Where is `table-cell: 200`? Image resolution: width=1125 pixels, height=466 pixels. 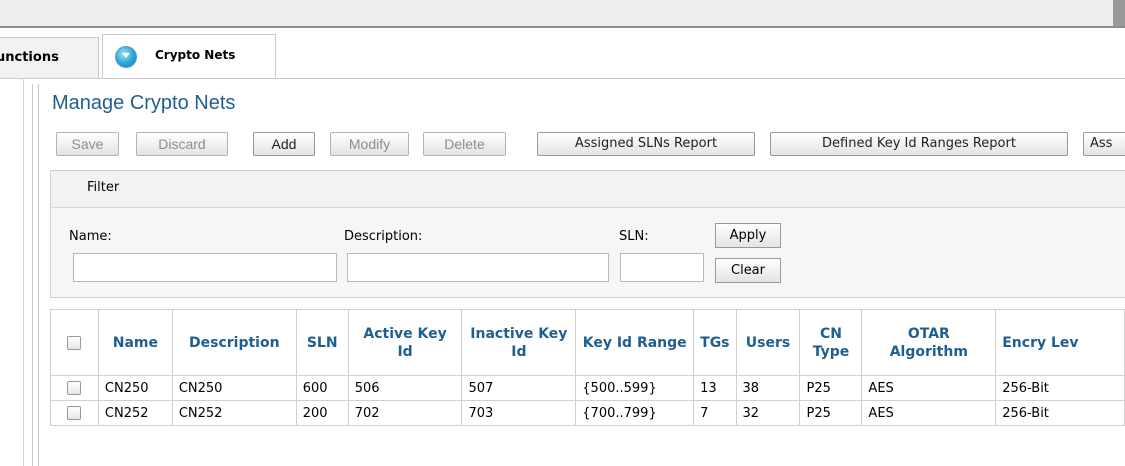
table-cell: 200 is located at coordinates (322, 413).